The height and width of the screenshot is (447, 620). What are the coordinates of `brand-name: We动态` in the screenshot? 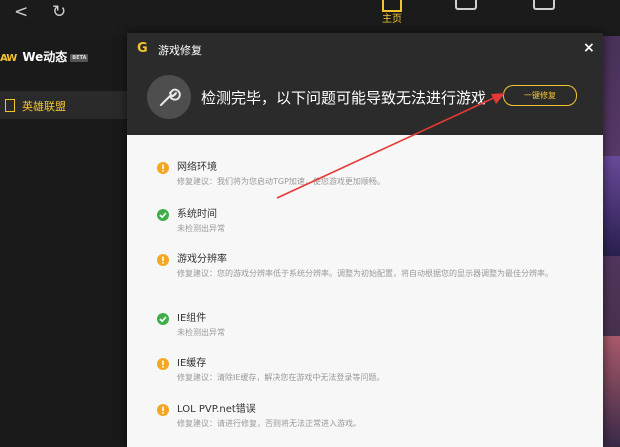 It's located at (45, 57).